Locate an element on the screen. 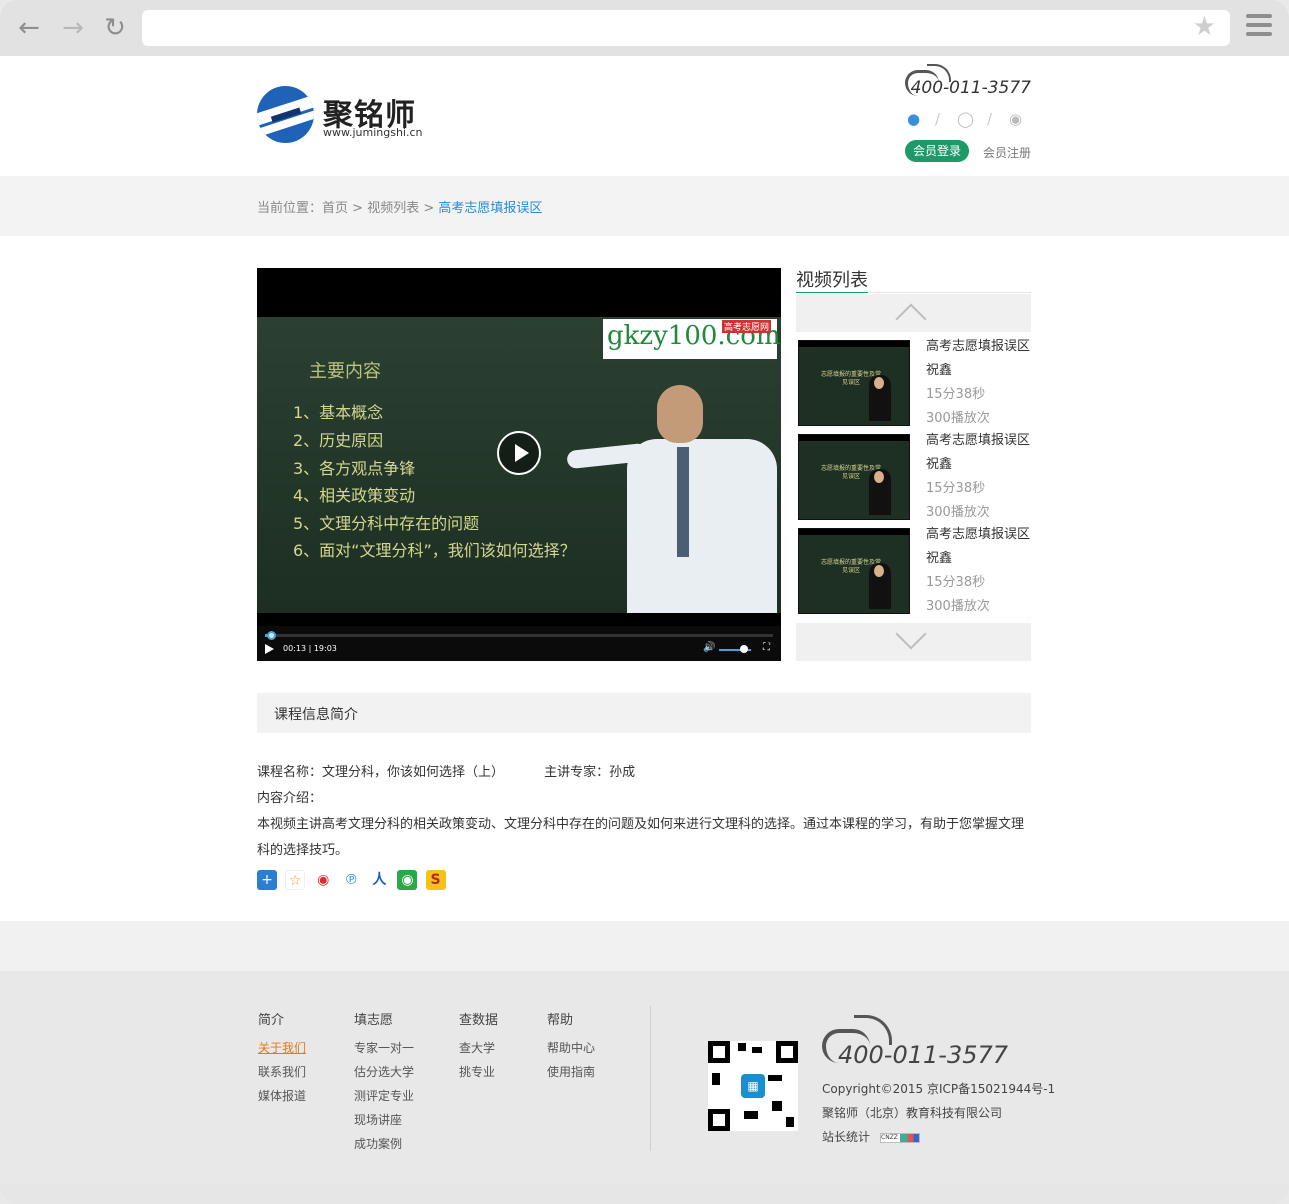 The width and height of the screenshot is (1289, 1204). watermark-badge: 高考志愿网 is located at coordinates (746, 326).